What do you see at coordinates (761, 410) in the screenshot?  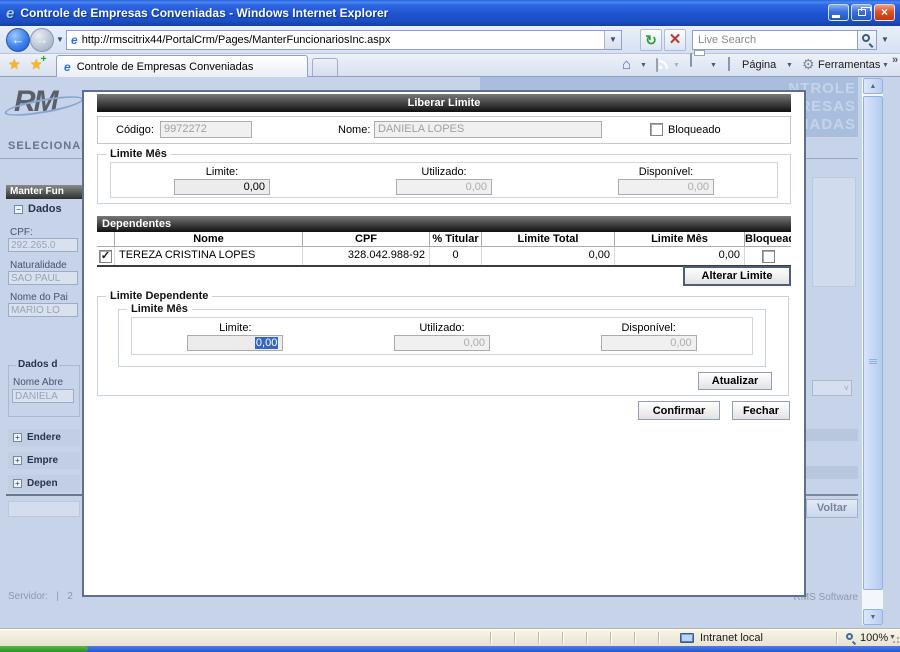 I see `fechar-button: Fechar` at bounding box center [761, 410].